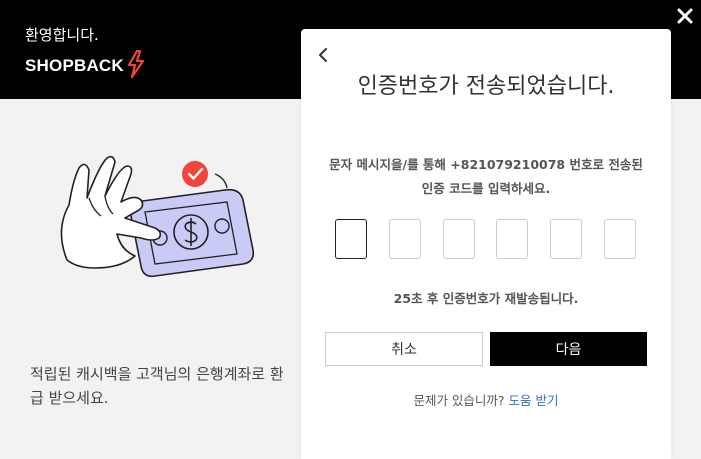  I want to click on get-help-link: 도움 받기, so click(534, 400).